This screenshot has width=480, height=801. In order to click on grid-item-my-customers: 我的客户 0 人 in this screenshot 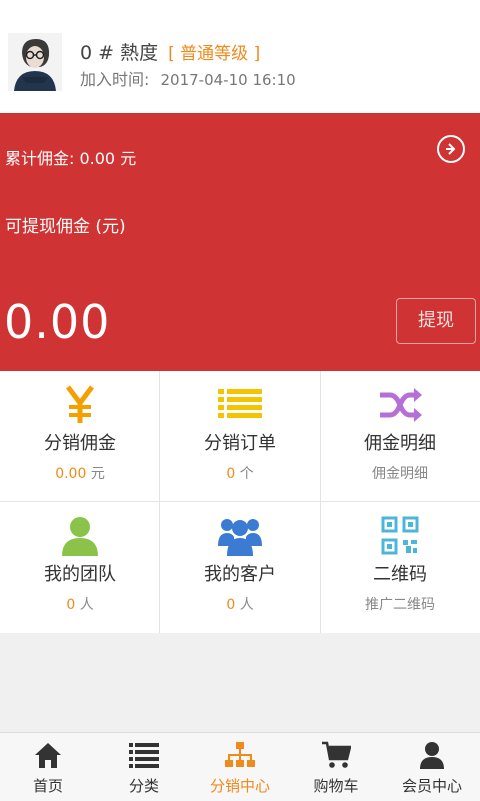, I will do `click(240, 567)`.